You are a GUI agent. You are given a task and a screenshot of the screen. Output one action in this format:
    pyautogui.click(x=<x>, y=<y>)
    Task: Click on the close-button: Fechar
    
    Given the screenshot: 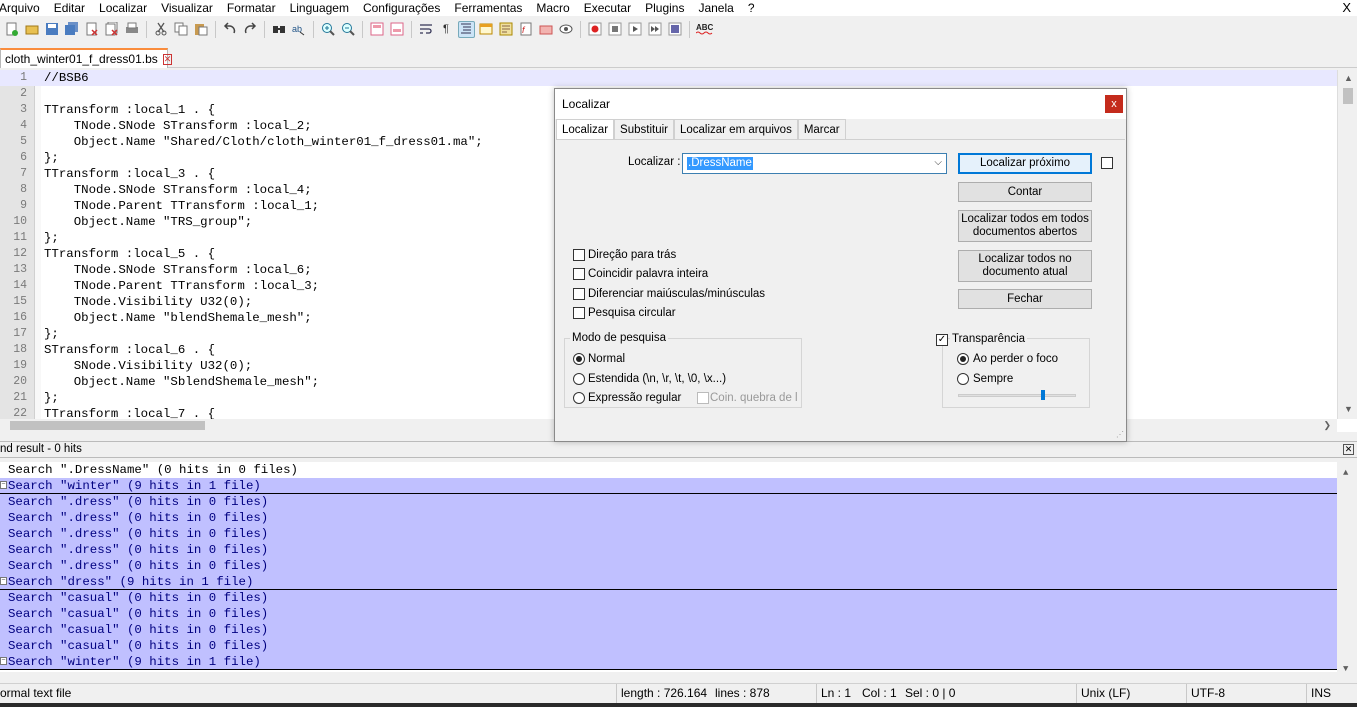 What is the action you would take?
    pyautogui.click(x=1025, y=299)
    